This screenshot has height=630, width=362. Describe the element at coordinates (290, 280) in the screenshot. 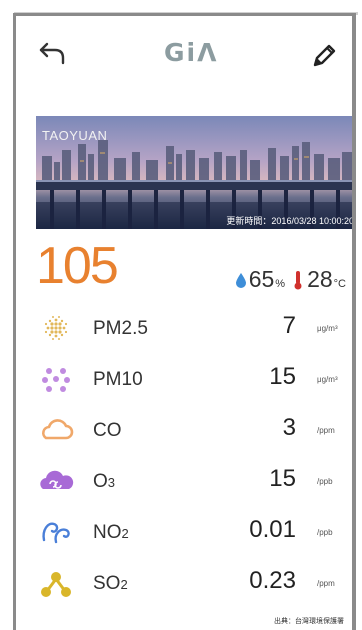

I see `weather-summary: 65 % 28 °C` at that location.